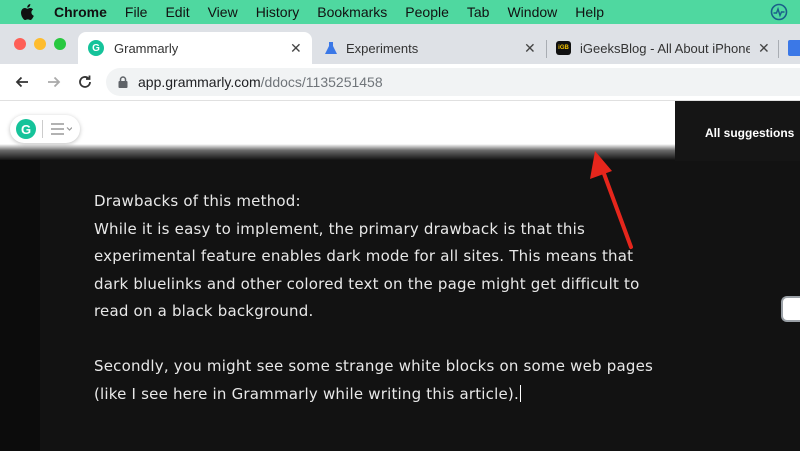 Image resolution: width=800 pixels, height=451 pixels. What do you see at coordinates (42, 129) in the screenshot?
I see `pill-divider` at bounding box center [42, 129].